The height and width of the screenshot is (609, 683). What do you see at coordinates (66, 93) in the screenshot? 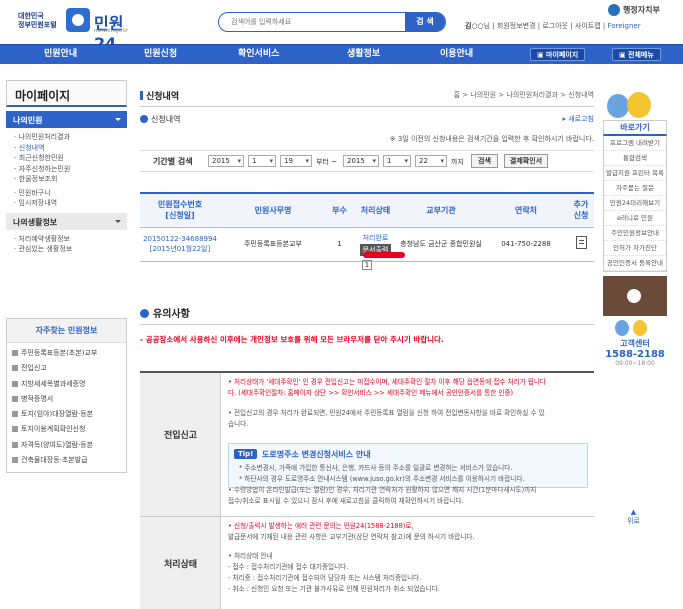
I see `lnb-title: 마이페이지` at bounding box center [66, 93].